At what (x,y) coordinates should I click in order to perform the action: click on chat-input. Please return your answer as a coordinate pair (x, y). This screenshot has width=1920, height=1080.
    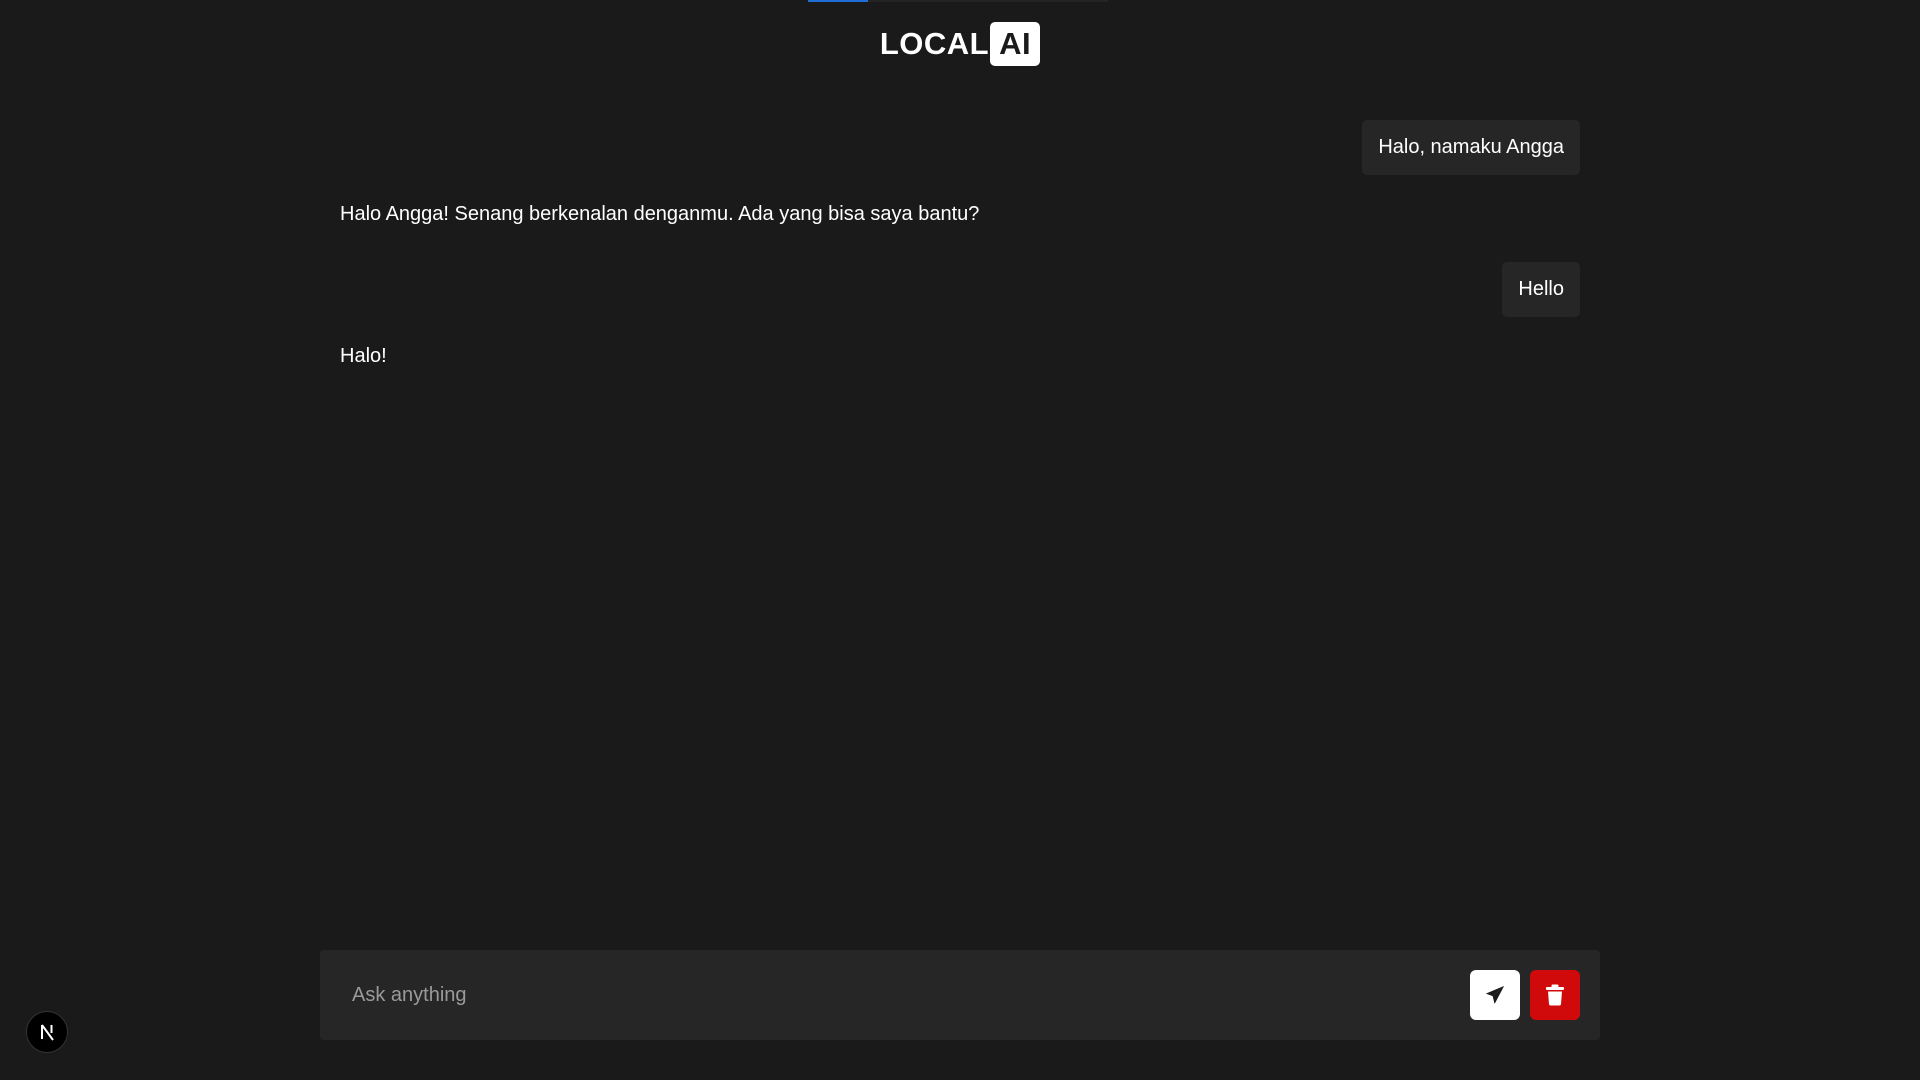
    Looking at the image, I should click on (905, 995).